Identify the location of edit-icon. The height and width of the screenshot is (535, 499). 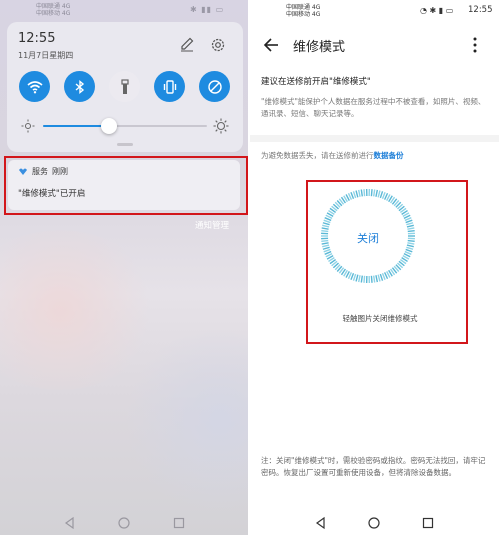
(187, 44).